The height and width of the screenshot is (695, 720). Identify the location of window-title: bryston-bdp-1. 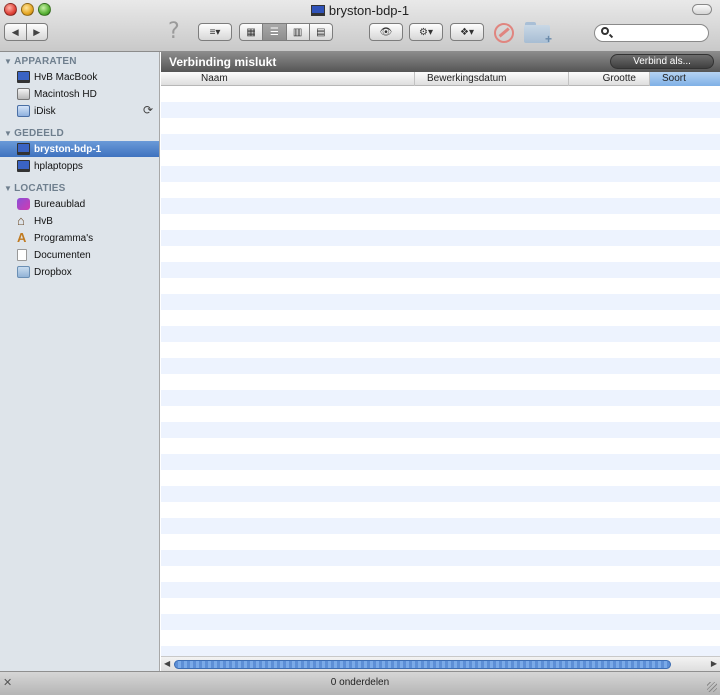
(360, 10).